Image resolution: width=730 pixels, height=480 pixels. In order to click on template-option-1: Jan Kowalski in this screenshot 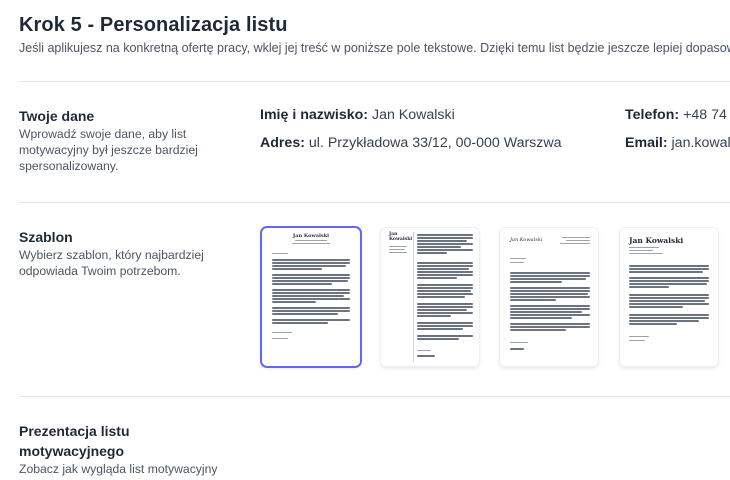, I will do `click(311, 297)`.